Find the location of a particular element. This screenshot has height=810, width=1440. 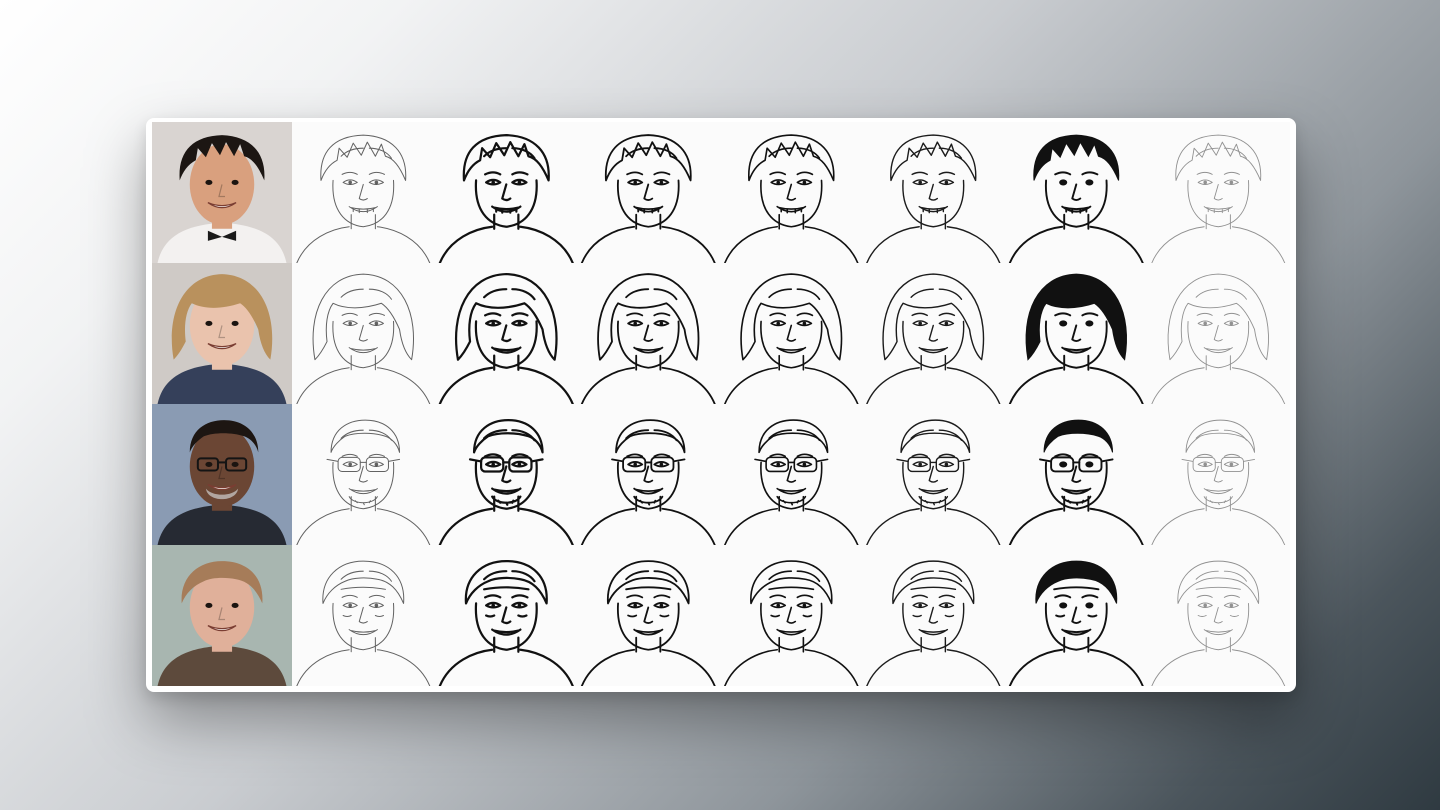

photo-girl is located at coordinates (222, 333).